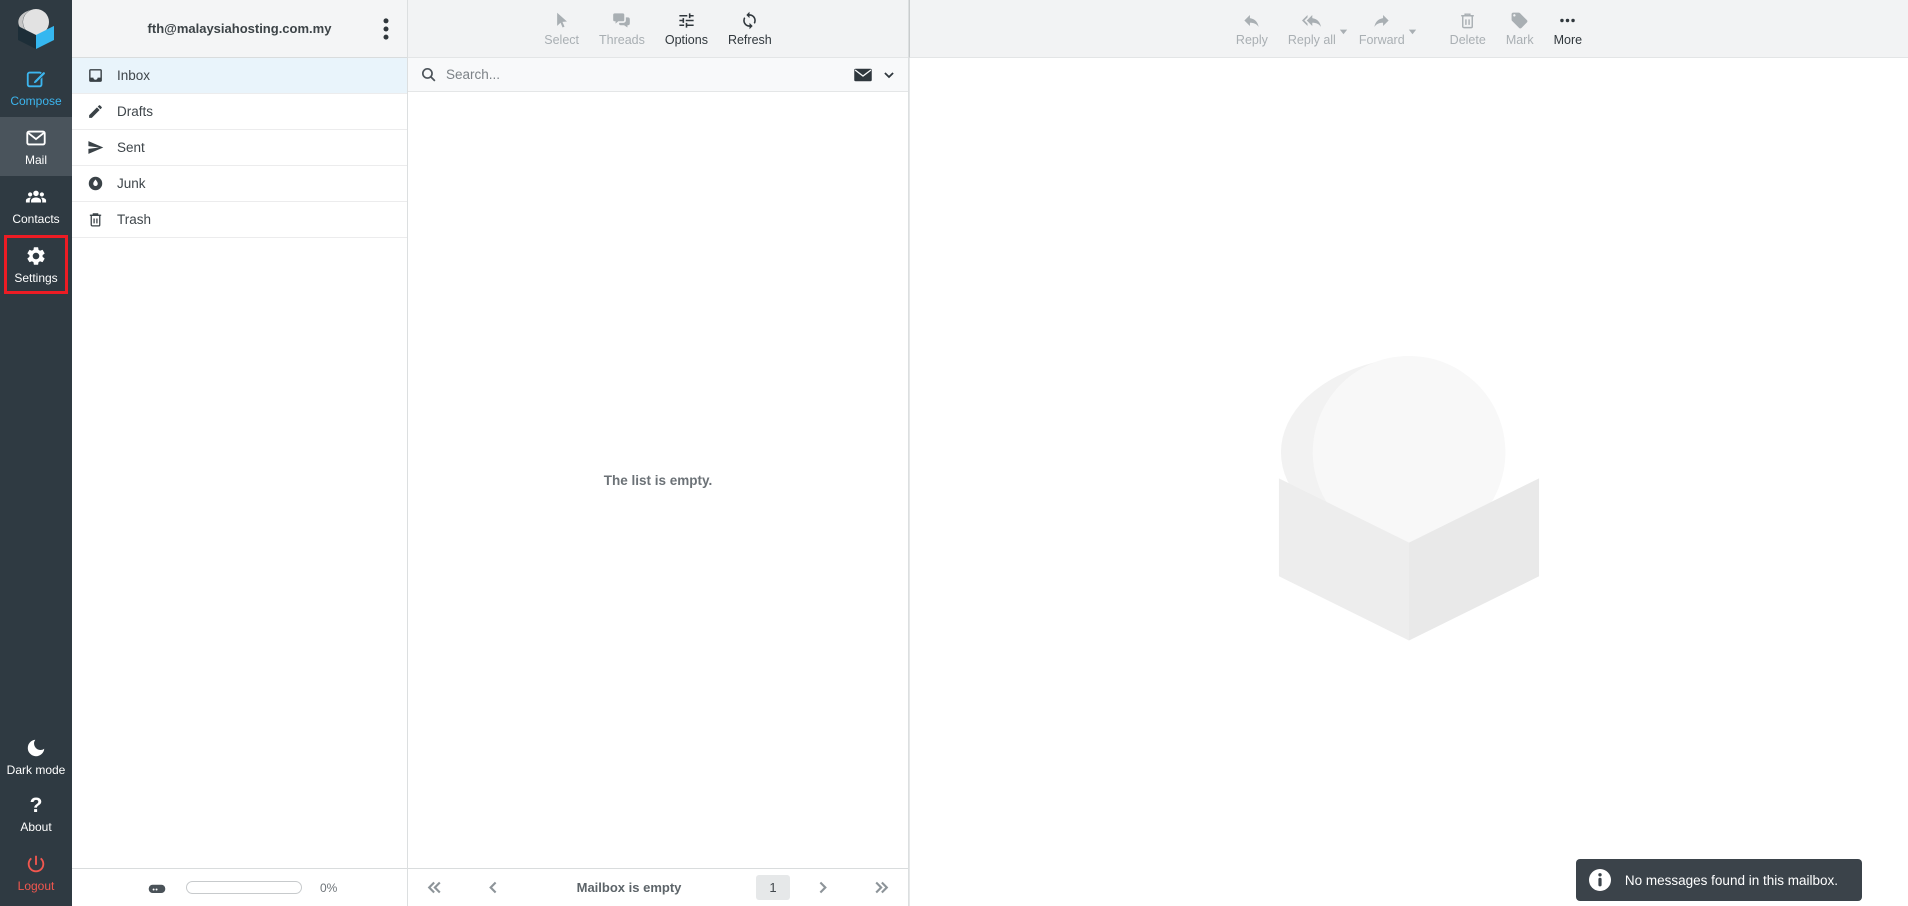 This screenshot has width=1908, height=906. What do you see at coordinates (36, 770) in the screenshot?
I see `dark-mode-label: Dark mode` at bounding box center [36, 770].